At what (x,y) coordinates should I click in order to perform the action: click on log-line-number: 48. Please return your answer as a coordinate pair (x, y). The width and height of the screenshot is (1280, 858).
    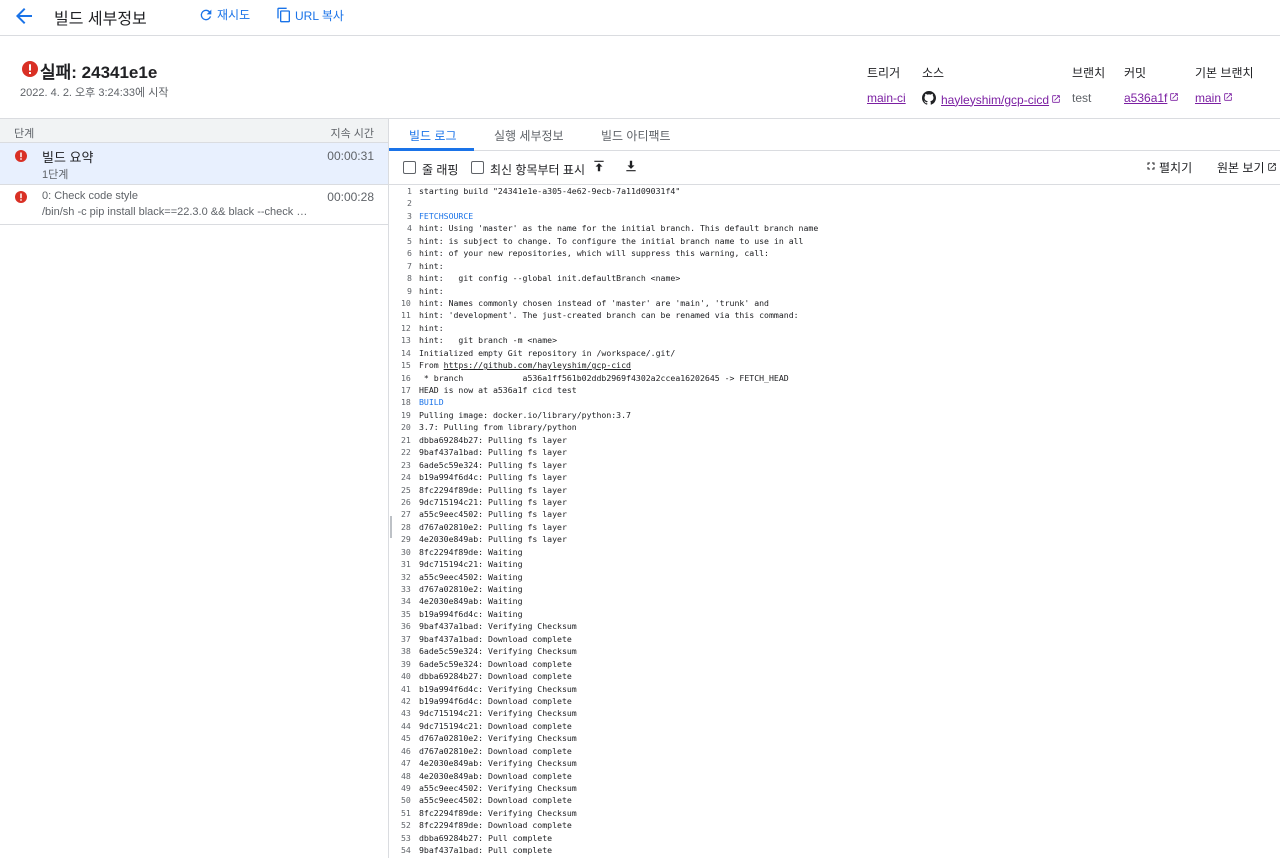
    Looking at the image, I should click on (406, 775).